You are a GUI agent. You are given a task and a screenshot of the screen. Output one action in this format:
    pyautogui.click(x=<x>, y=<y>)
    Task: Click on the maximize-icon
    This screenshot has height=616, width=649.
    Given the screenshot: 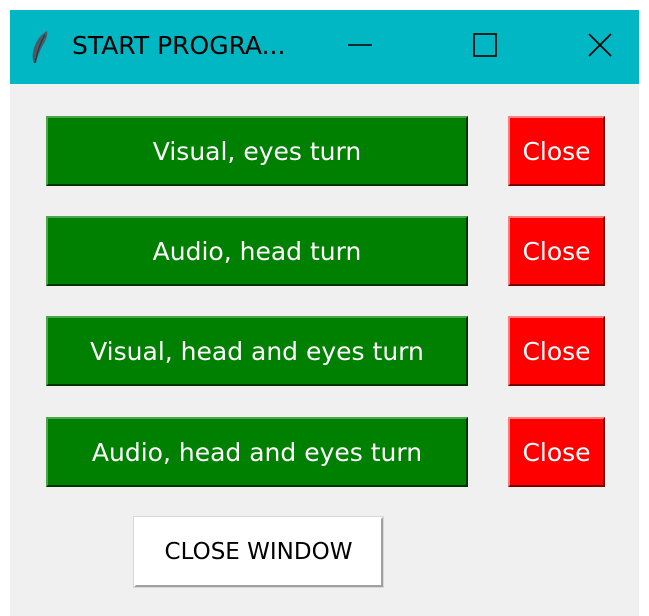 What is the action you would take?
    pyautogui.click(x=485, y=47)
    